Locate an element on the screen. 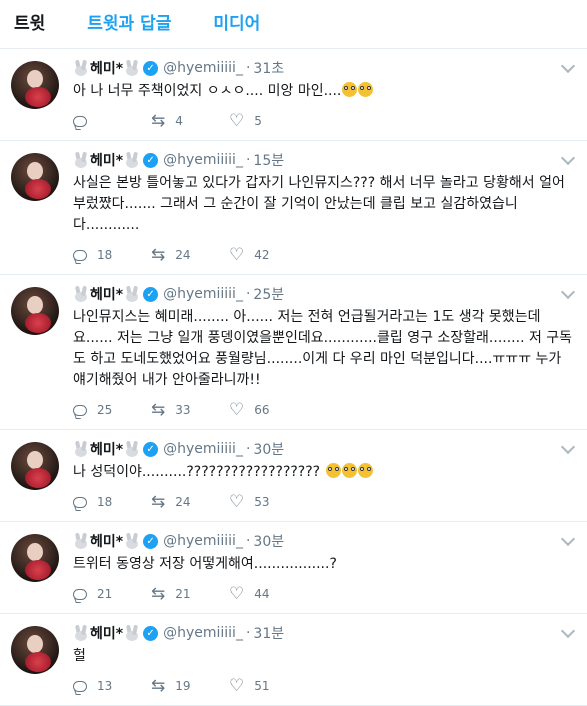 The width and height of the screenshot is (587, 706). retweet-button: ⇆ 33 is located at coordinates (190, 410).